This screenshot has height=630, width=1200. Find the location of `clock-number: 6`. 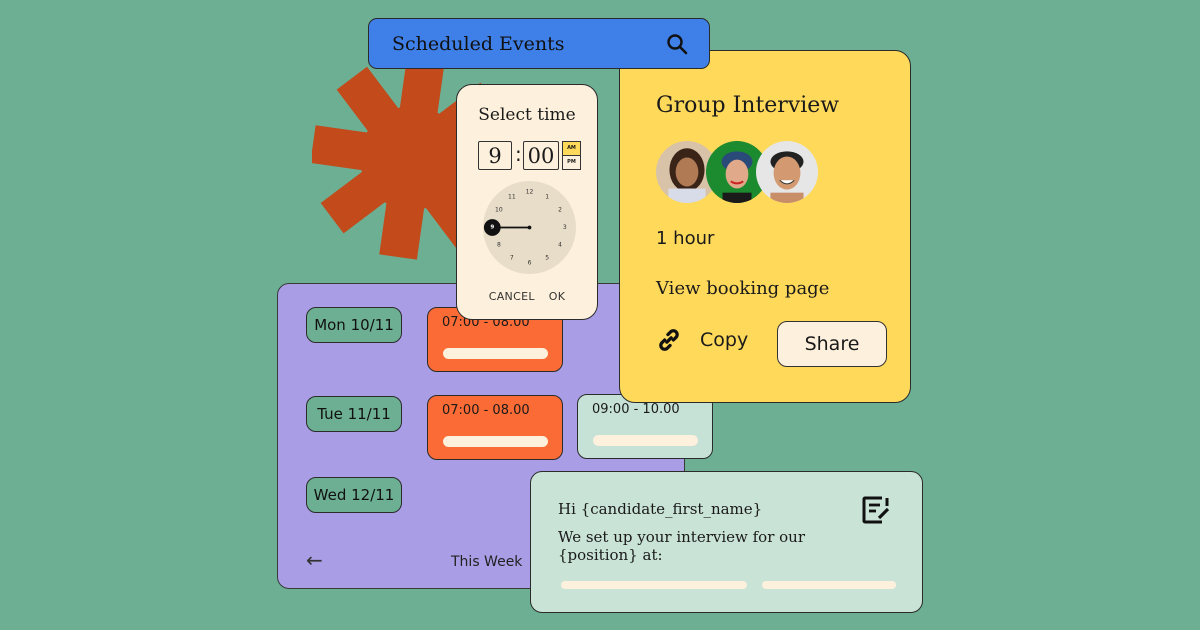

clock-number: 6 is located at coordinates (530, 262).